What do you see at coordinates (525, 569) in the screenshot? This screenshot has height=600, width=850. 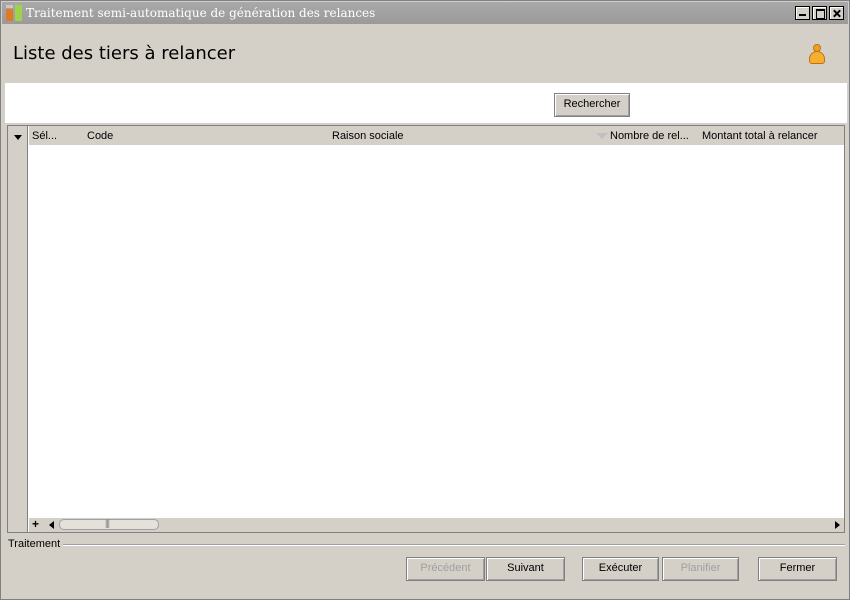 I see `next-button: Suivant` at bounding box center [525, 569].